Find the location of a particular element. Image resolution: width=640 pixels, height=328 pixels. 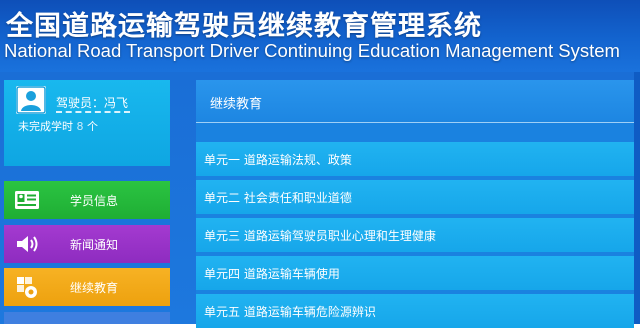

unit-row-label: 单元一 道路运输法规、政策 is located at coordinates (278, 160).